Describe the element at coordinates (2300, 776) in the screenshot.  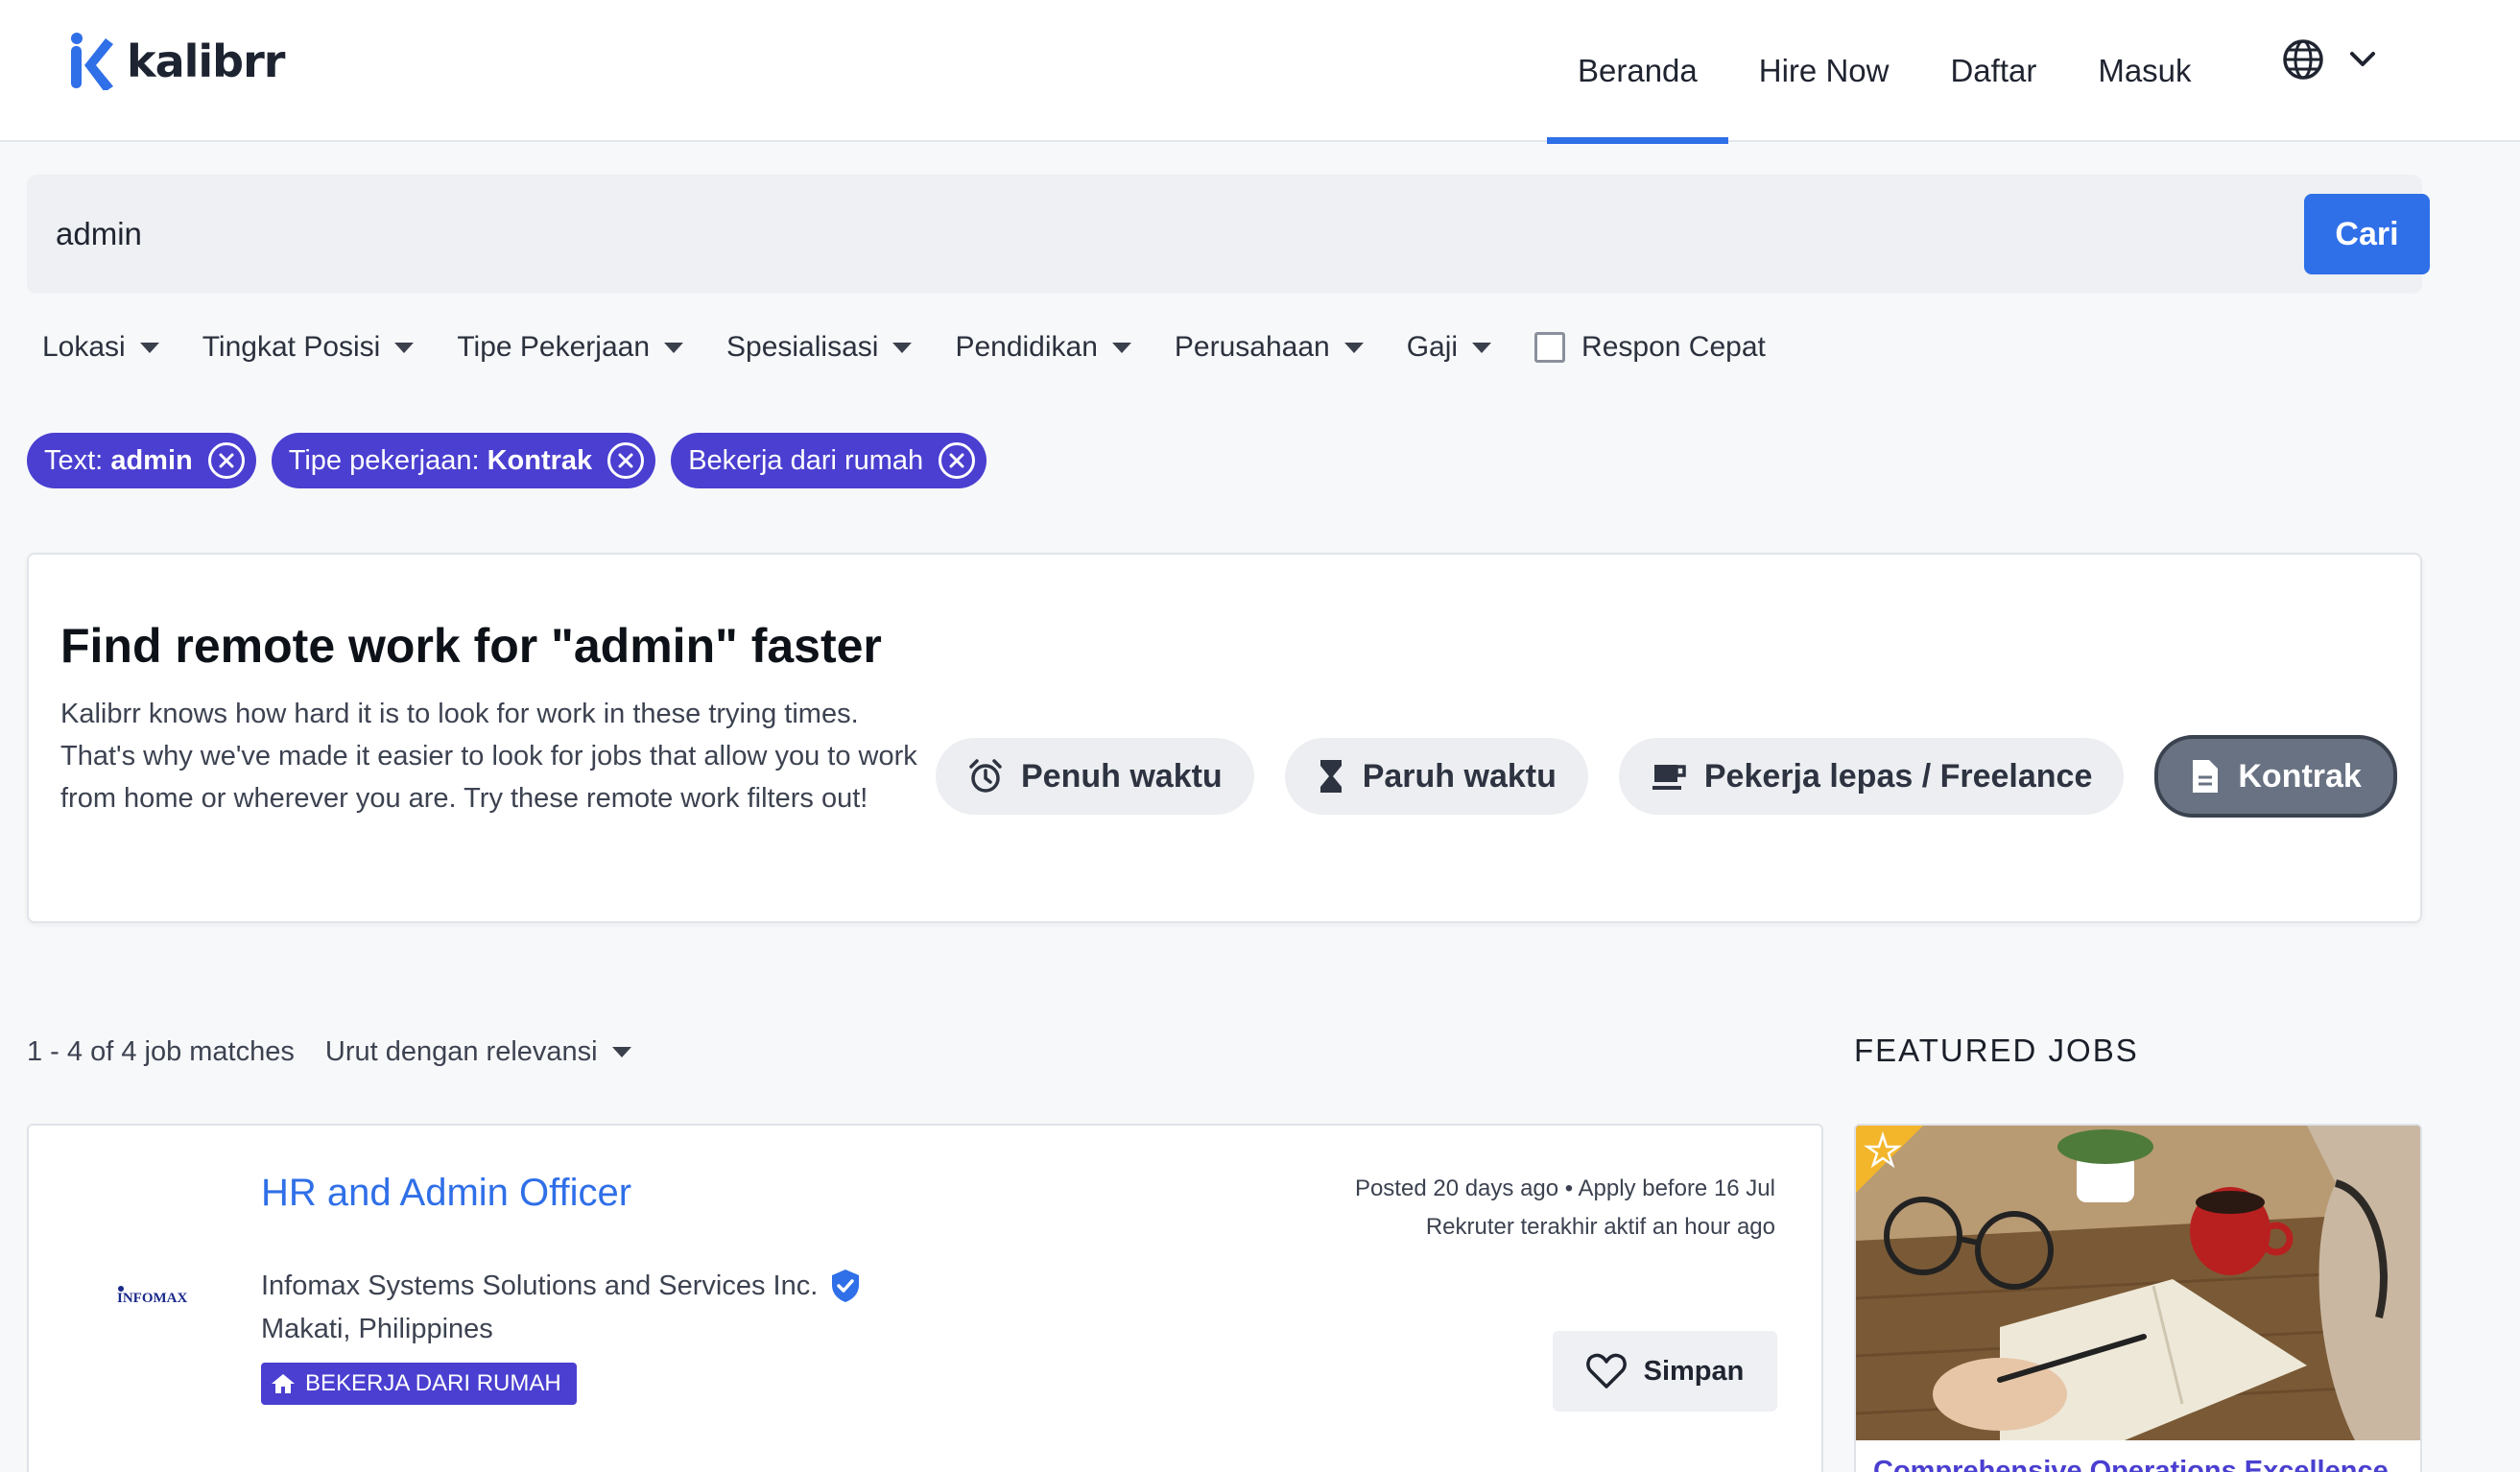
I see `option-label: Kontrak` at that location.